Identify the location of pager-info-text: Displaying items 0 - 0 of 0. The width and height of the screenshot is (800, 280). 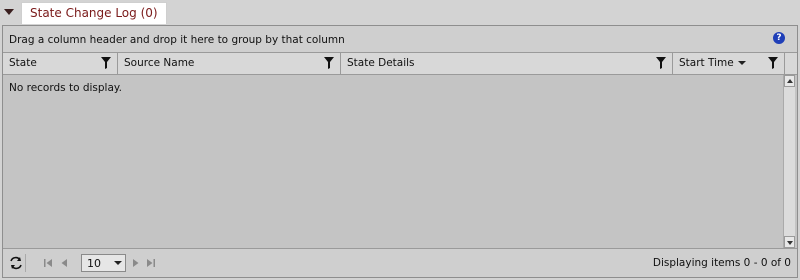
(721, 263).